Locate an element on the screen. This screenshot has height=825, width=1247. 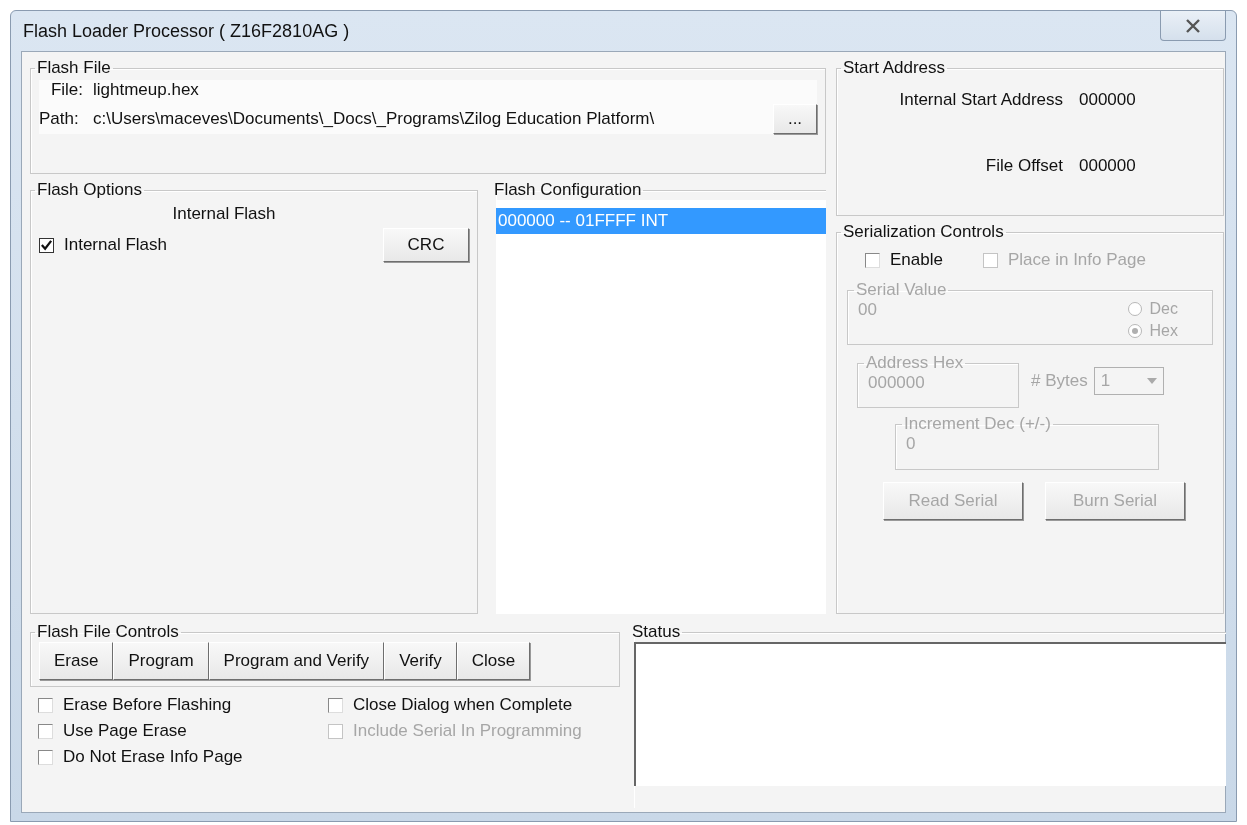
group-title: Flash File is located at coordinates (74, 68).